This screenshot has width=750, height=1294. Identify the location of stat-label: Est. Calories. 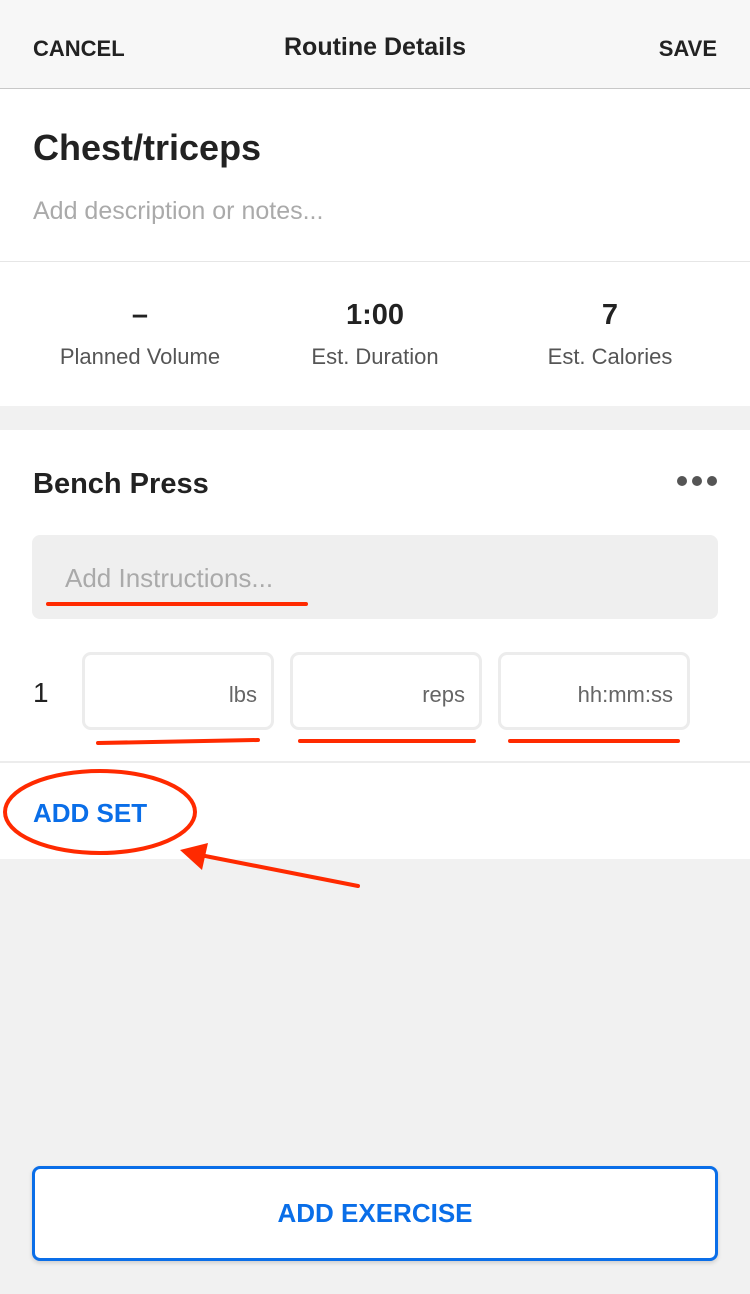
(610, 356).